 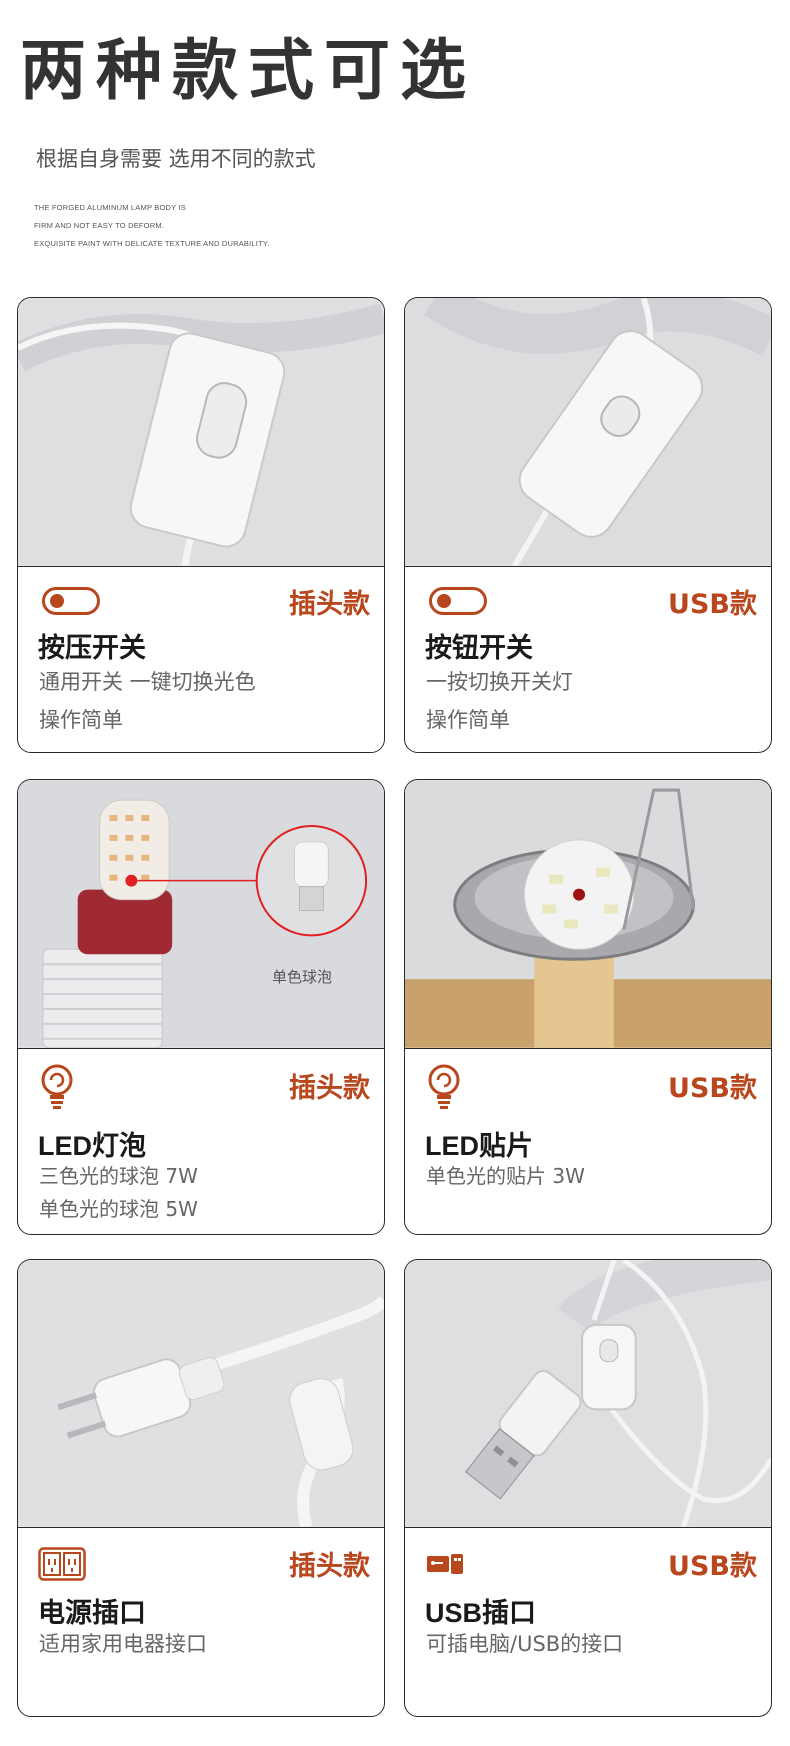 I want to click on feature-desc-line: 三色光的球泡 7W, so click(x=118, y=1176).